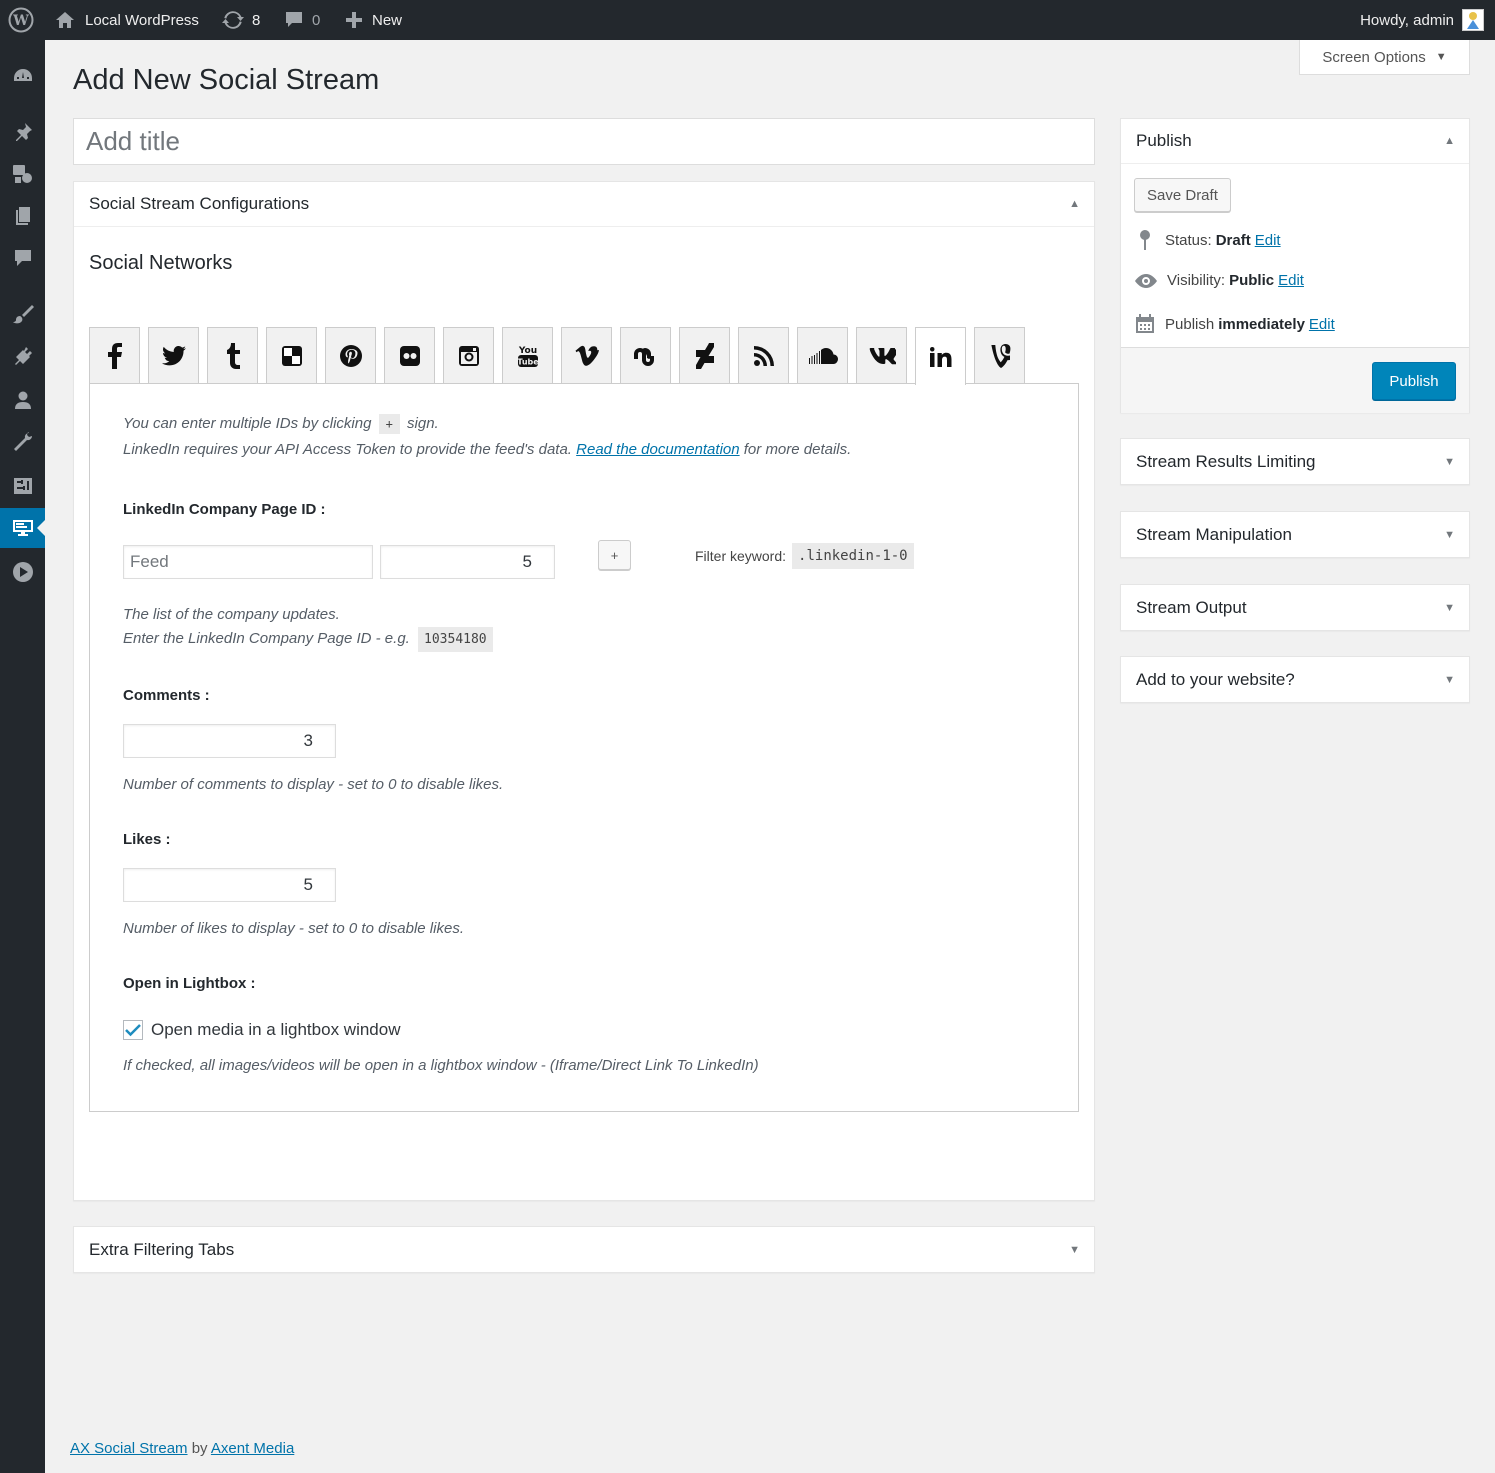  What do you see at coordinates (881, 355) in the screenshot?
I see `vk-tab` at bounding box center [881, 355].